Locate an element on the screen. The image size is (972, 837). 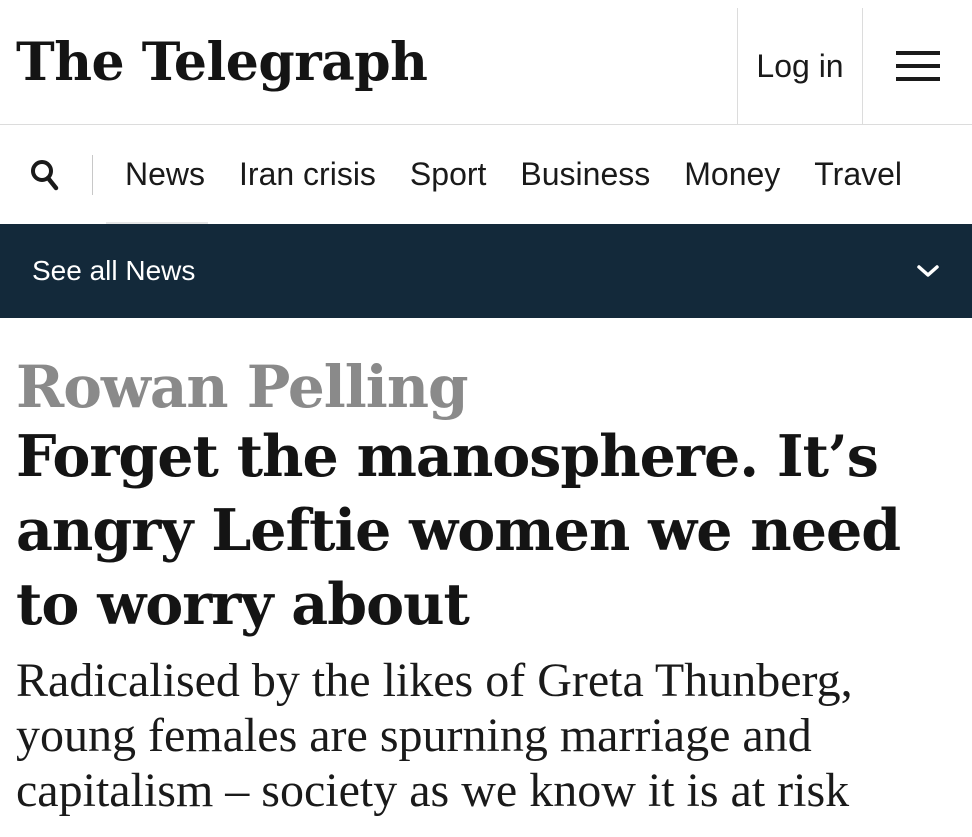
section-dropdown: See all News is located at coordinates (486, 271).